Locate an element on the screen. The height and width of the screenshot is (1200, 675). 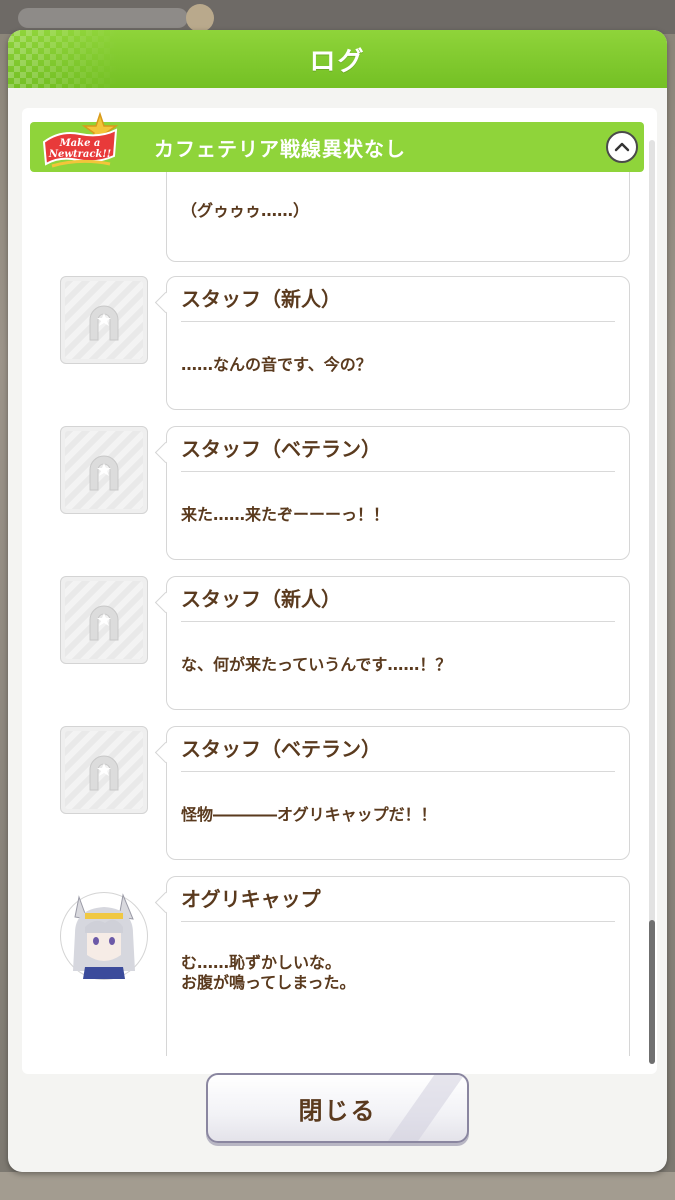
message-text: （グゥゥゥ……） is located at coordinates (245, 210).